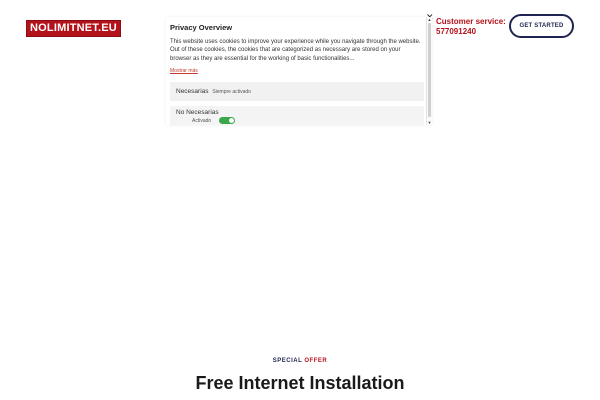  What do you see at coordinates (300, 383) in the screenshot?
I see `section-headline: Free Internet Installation` at bounding box center [300, 383].